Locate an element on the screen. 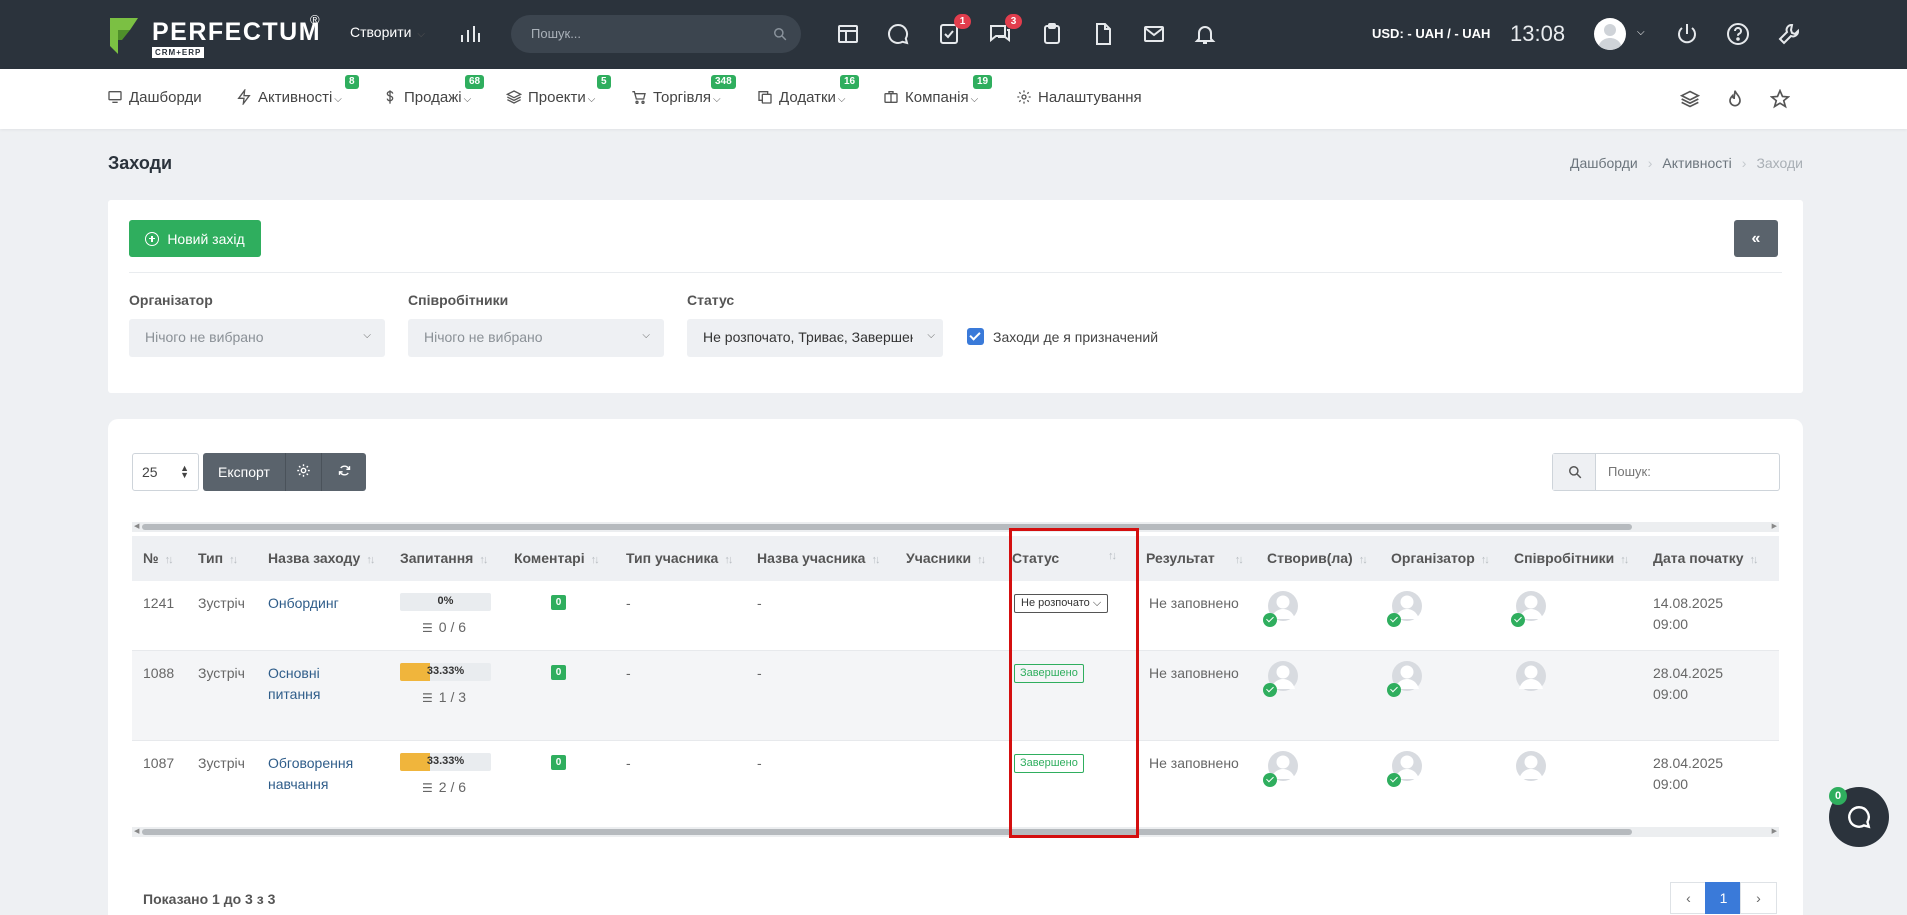 This screenshot has width=1907, height=915. mail-icon is located at coordinates (1154, 34).